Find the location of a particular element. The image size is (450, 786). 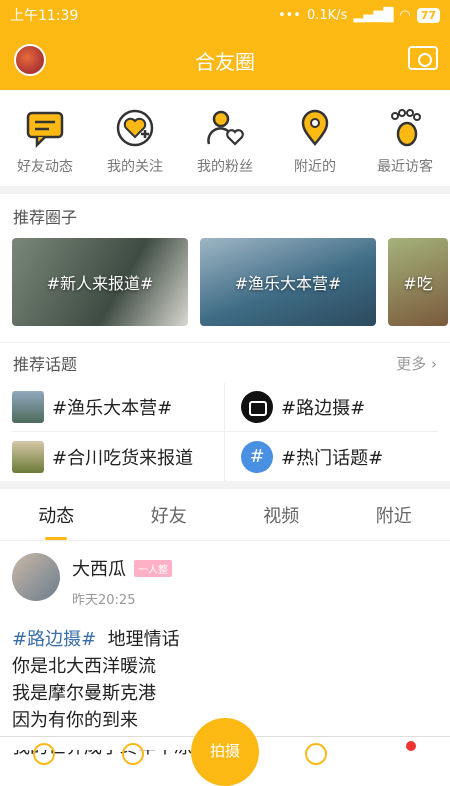

quick-item-nearby: 附近的 is located at coordinates (315, 142).